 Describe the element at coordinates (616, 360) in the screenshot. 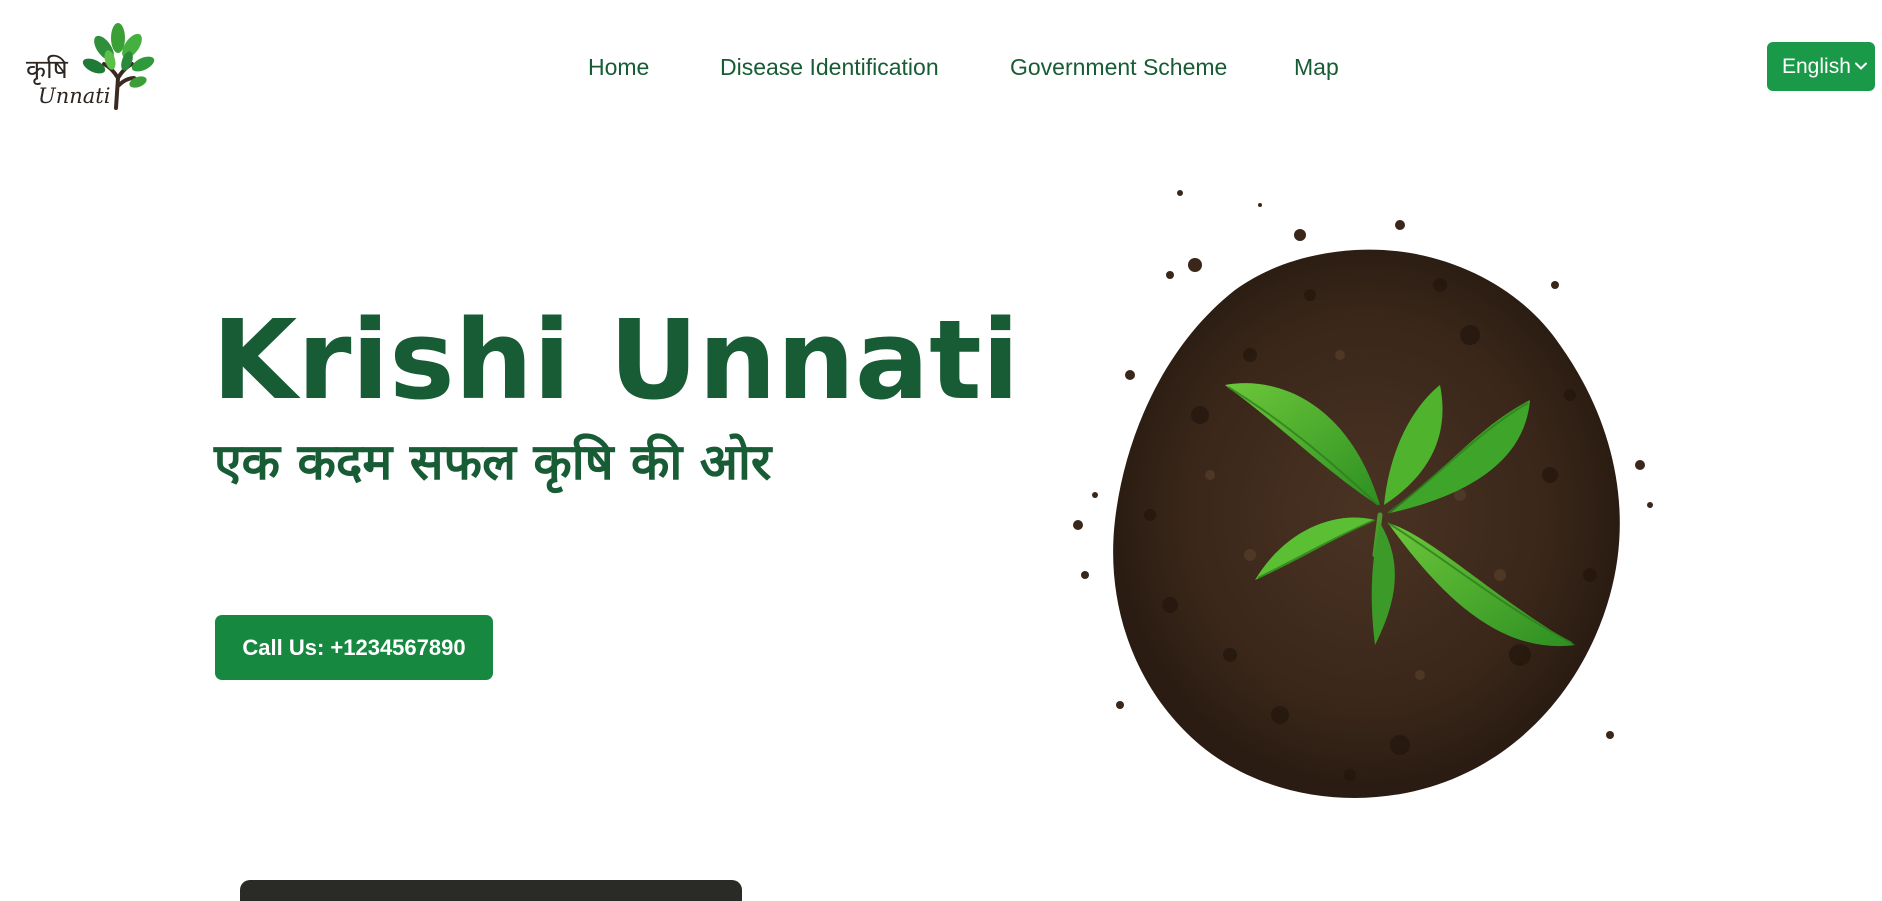

I see `hero-title: Krishi Unnati` at that location.